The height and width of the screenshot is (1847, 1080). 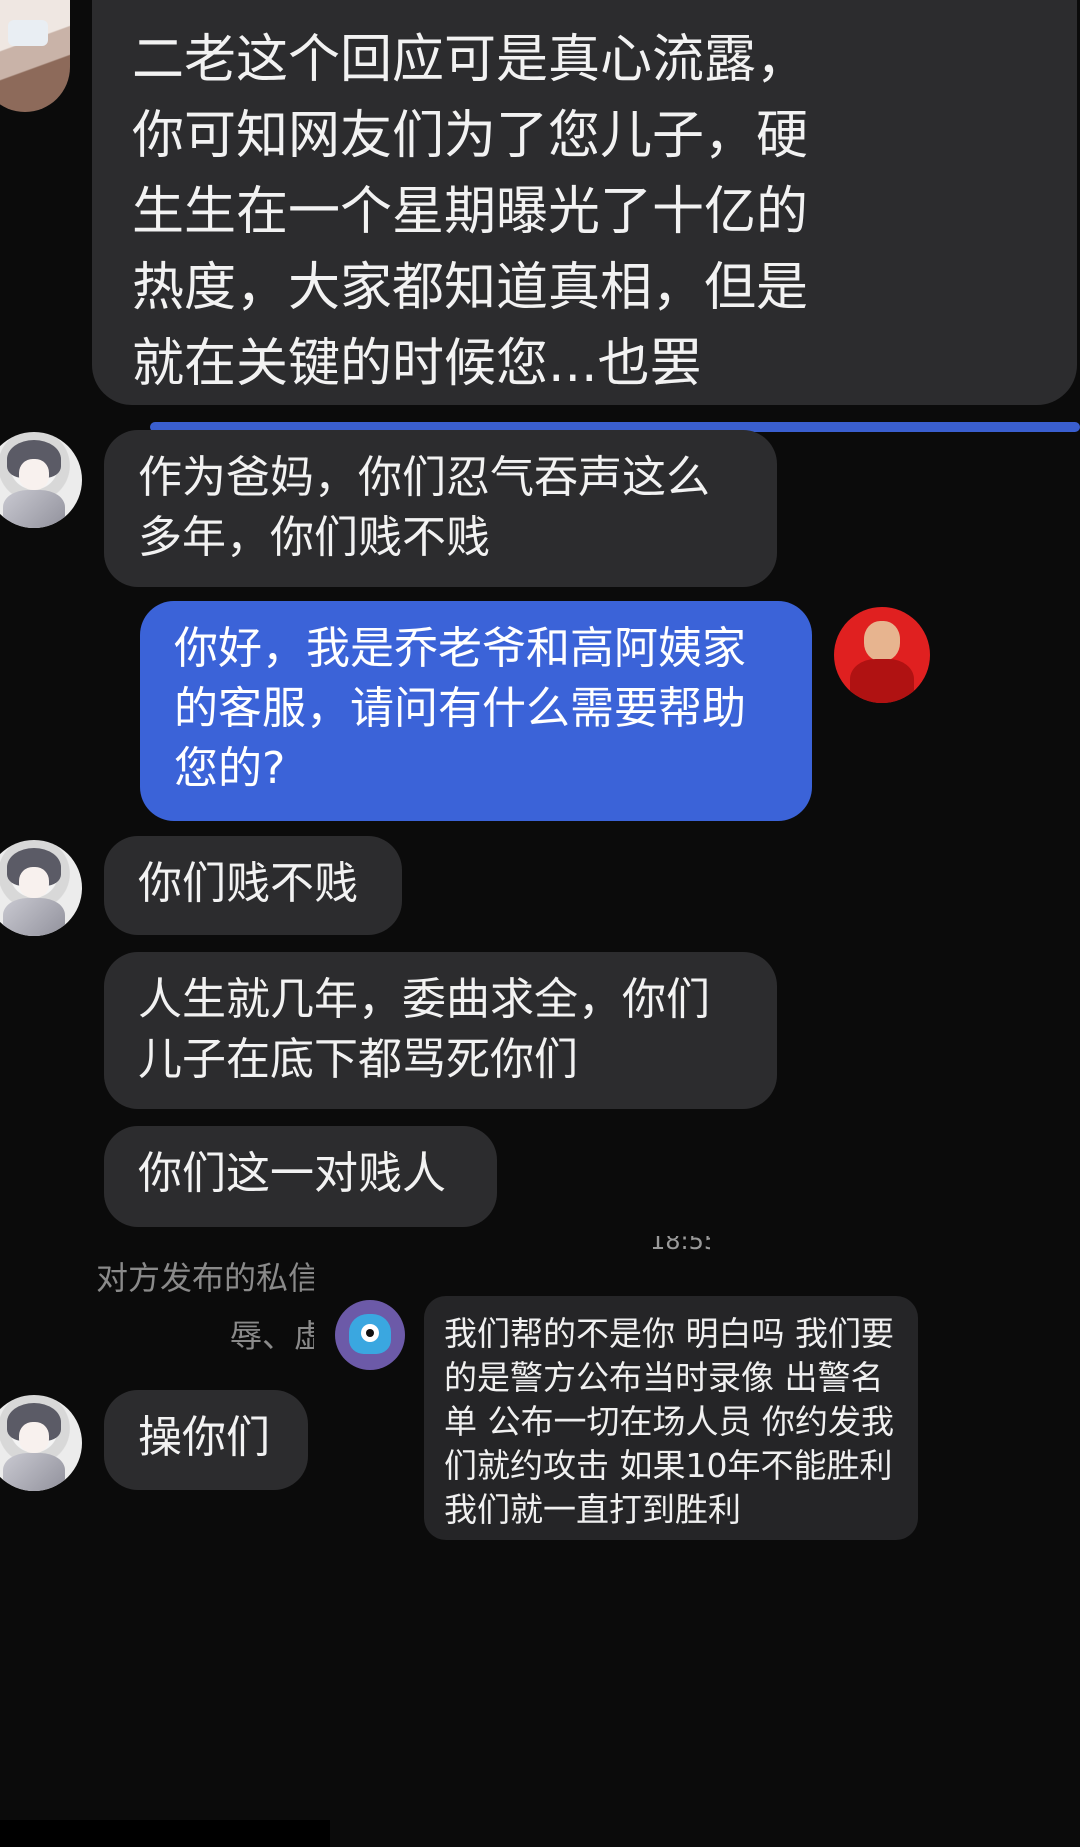 I want to click on message-bubble-incoming: 操你们, so click(x=206, y=1440).